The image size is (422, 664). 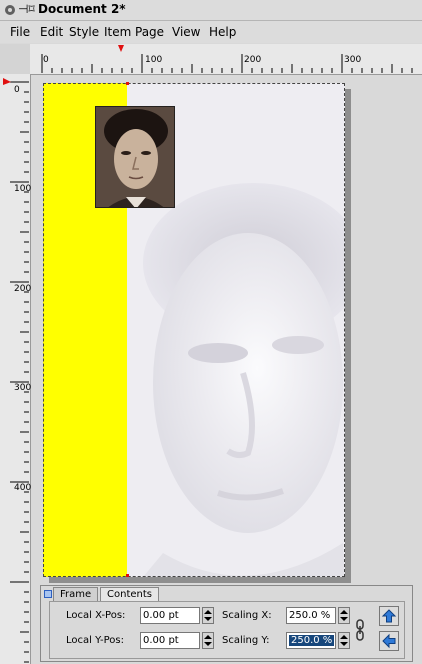 I want to click on menu-view: View, so click(x=186, y=32).